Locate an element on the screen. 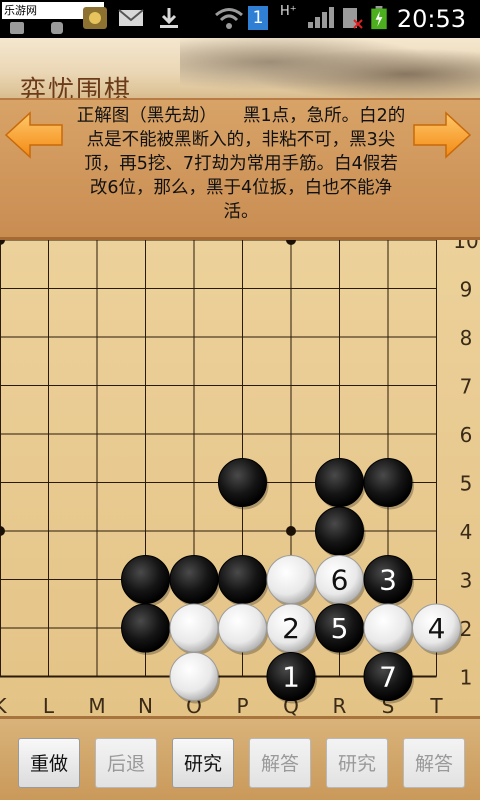 This screenshot has width=480, height=800. column-label-l: L is located at coordinates (49, 705).